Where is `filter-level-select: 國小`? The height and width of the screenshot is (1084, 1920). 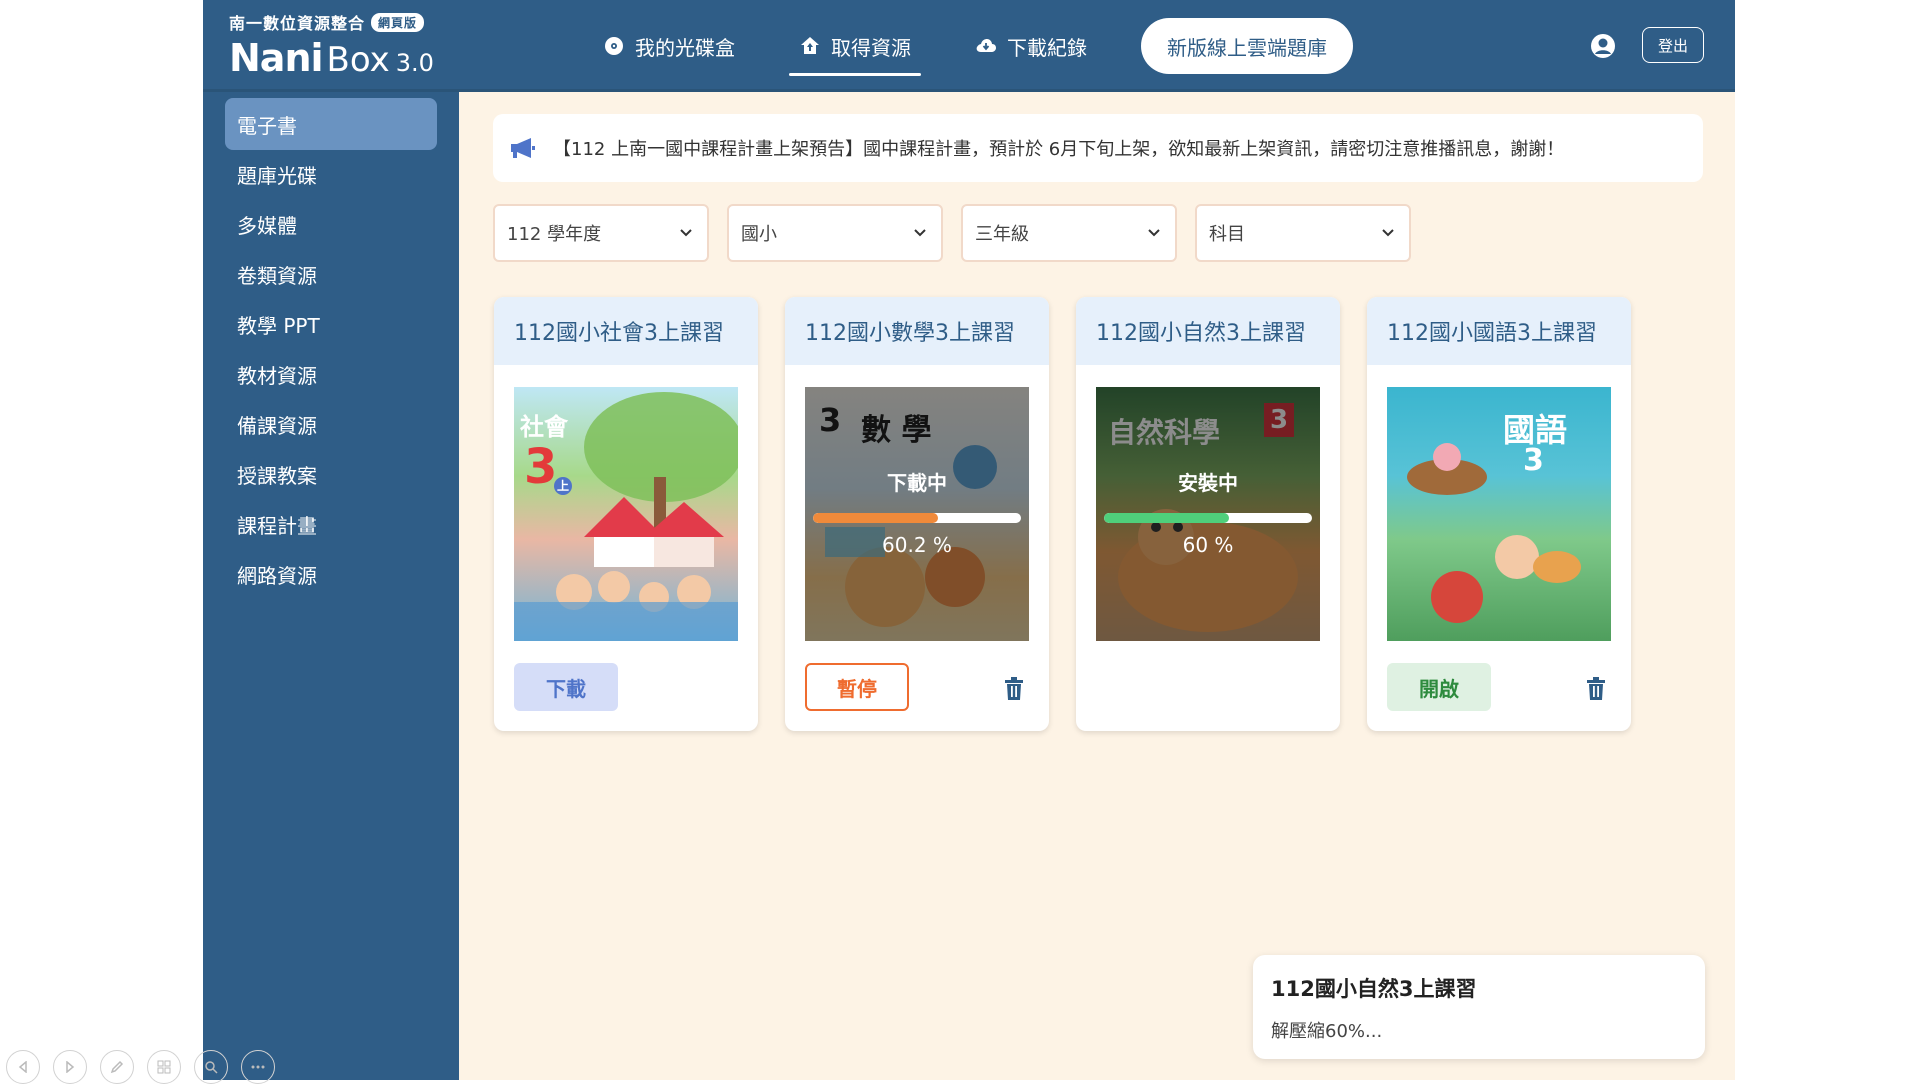 filter-level-select: 國小 is located at coordinates (835, 233).